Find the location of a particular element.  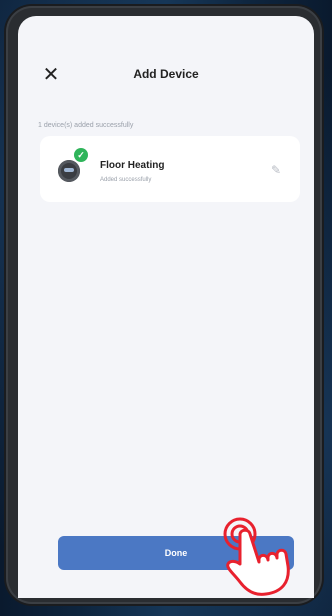

device-card: ✓ Floor Heating Added successfully ✎ is located at coordinates (170, 169).